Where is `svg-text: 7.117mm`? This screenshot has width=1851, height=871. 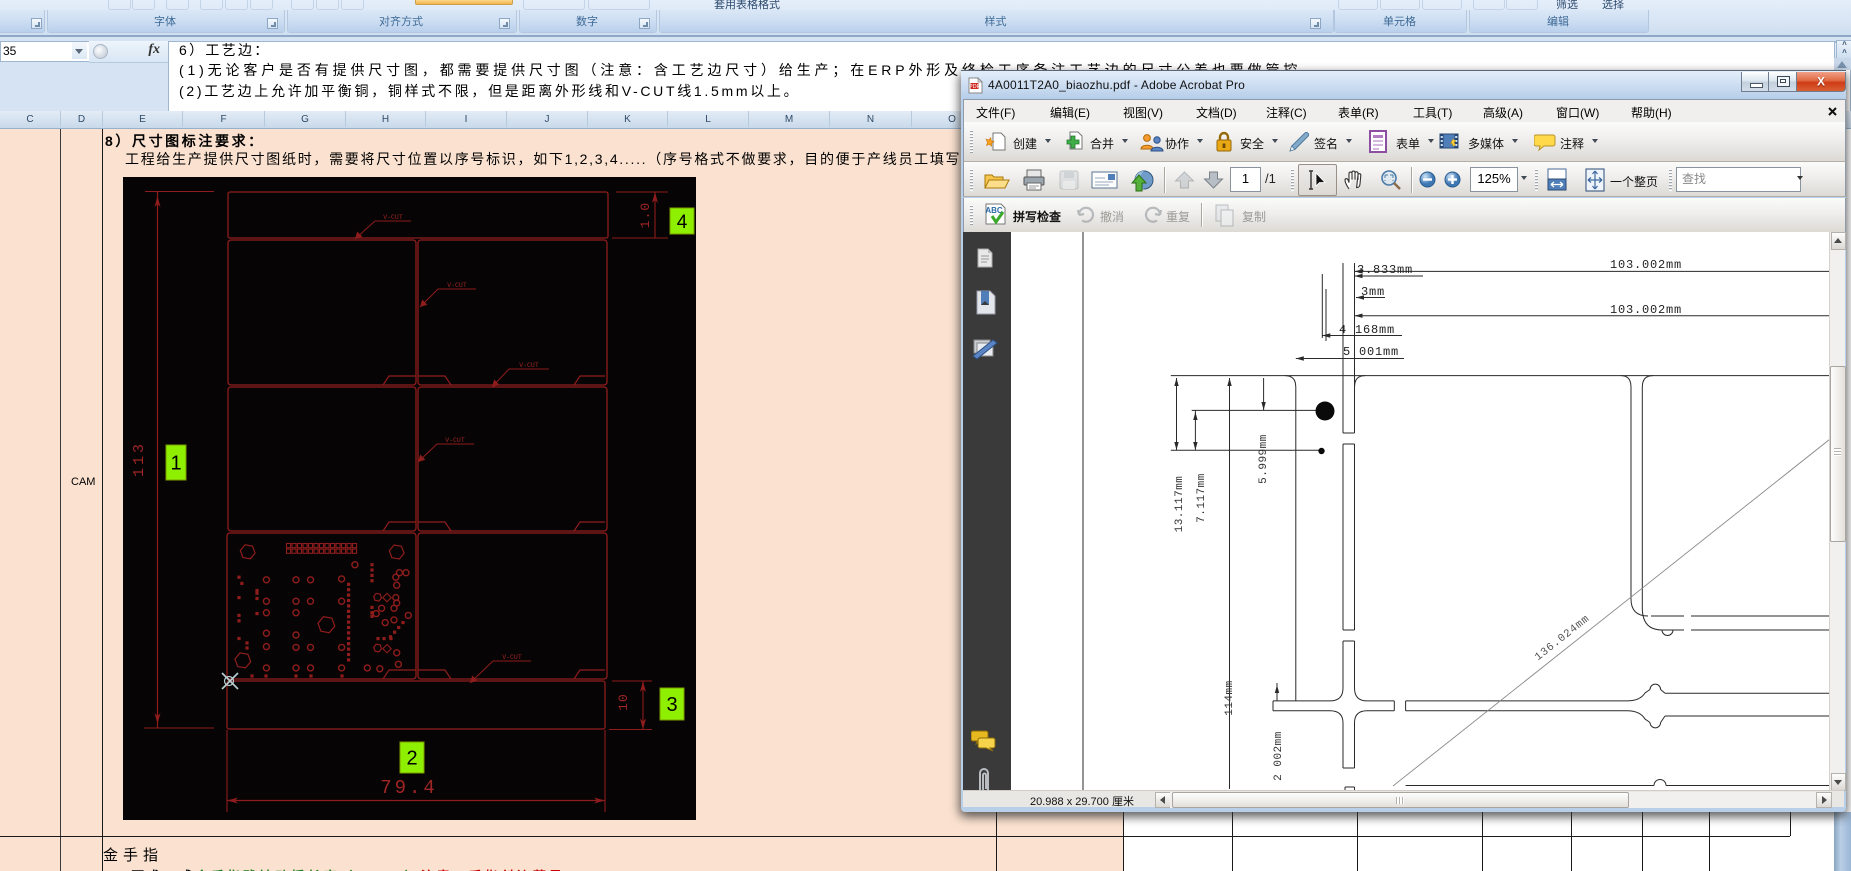
svg-text: 7.117mm is located at coordinates (1202, 498).